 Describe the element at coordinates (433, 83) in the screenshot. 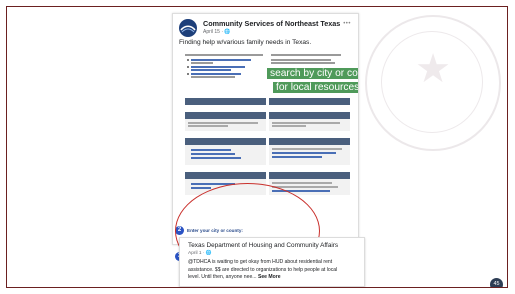

I see `state-seal-watermark: ★` at that location.